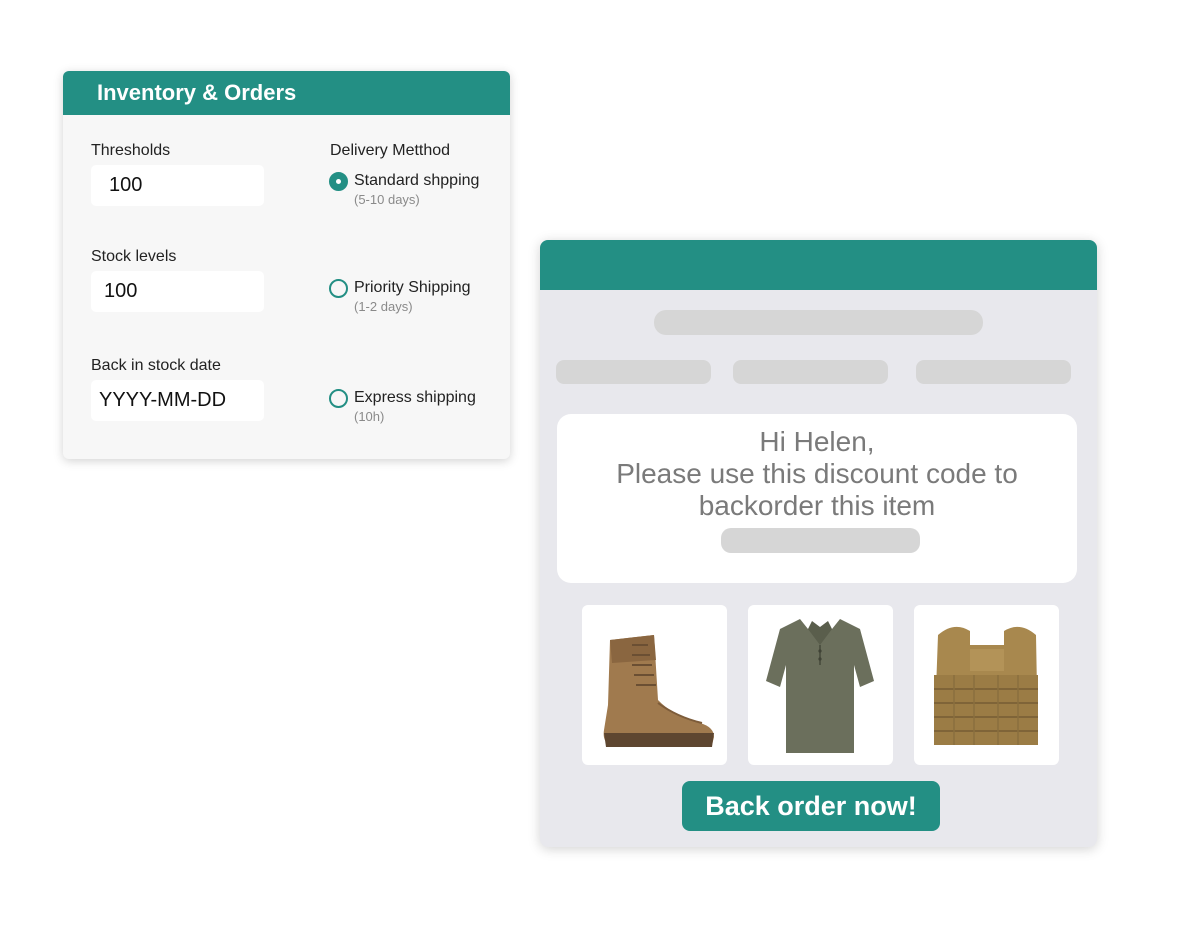 This screenshot has width=1181, height=930. What do you see at coordinates (156, 365) in the screenshot?
I see `back-in-stock-label: Back in stock date` at bounding box center [156, 365].